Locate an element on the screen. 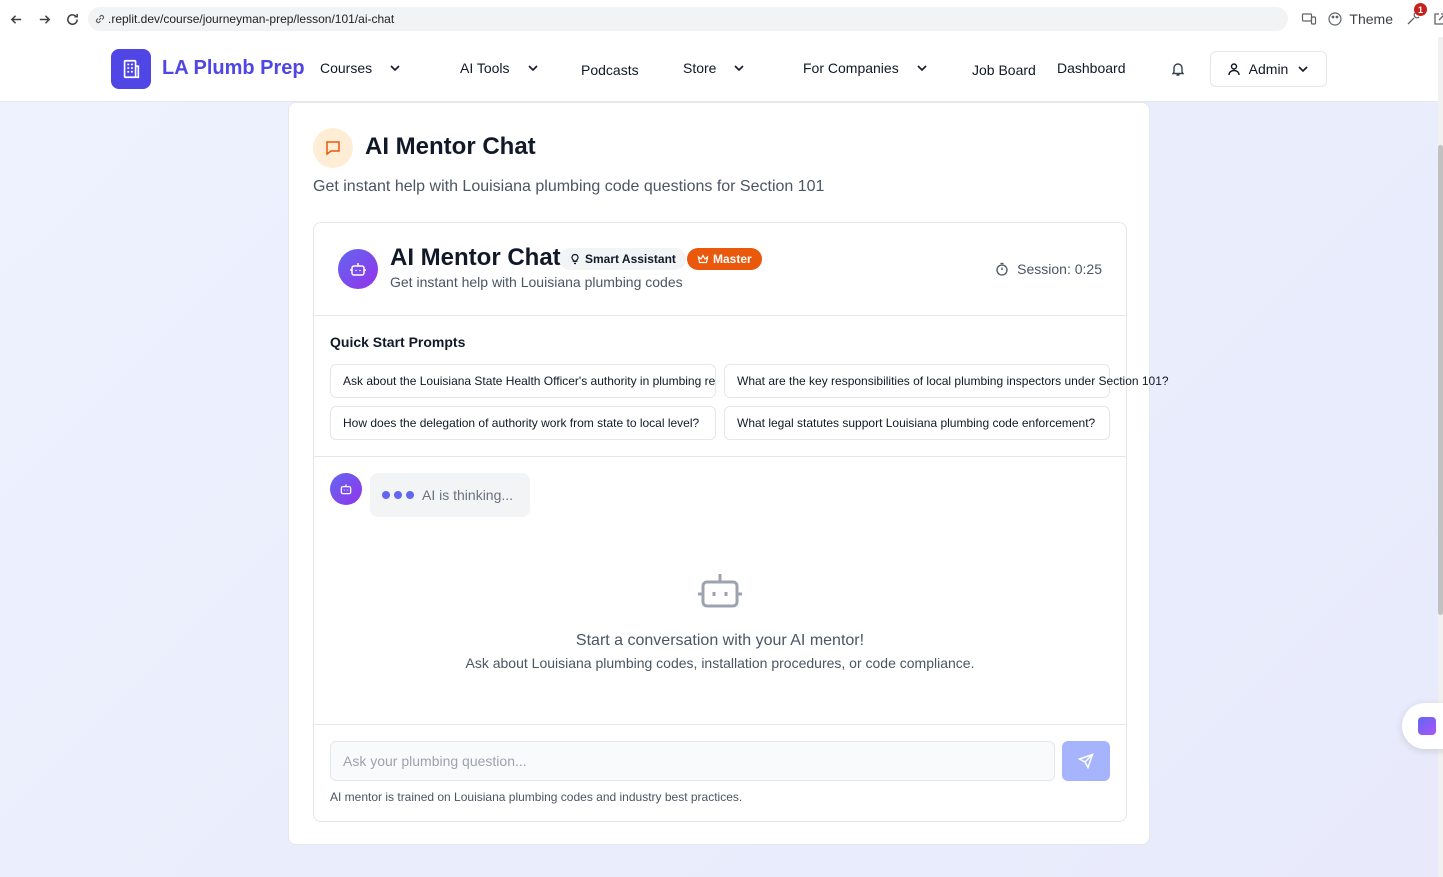 The image size is (1443, 877). session-label: Session: 0:25 is located at coordinates (1059, 269).